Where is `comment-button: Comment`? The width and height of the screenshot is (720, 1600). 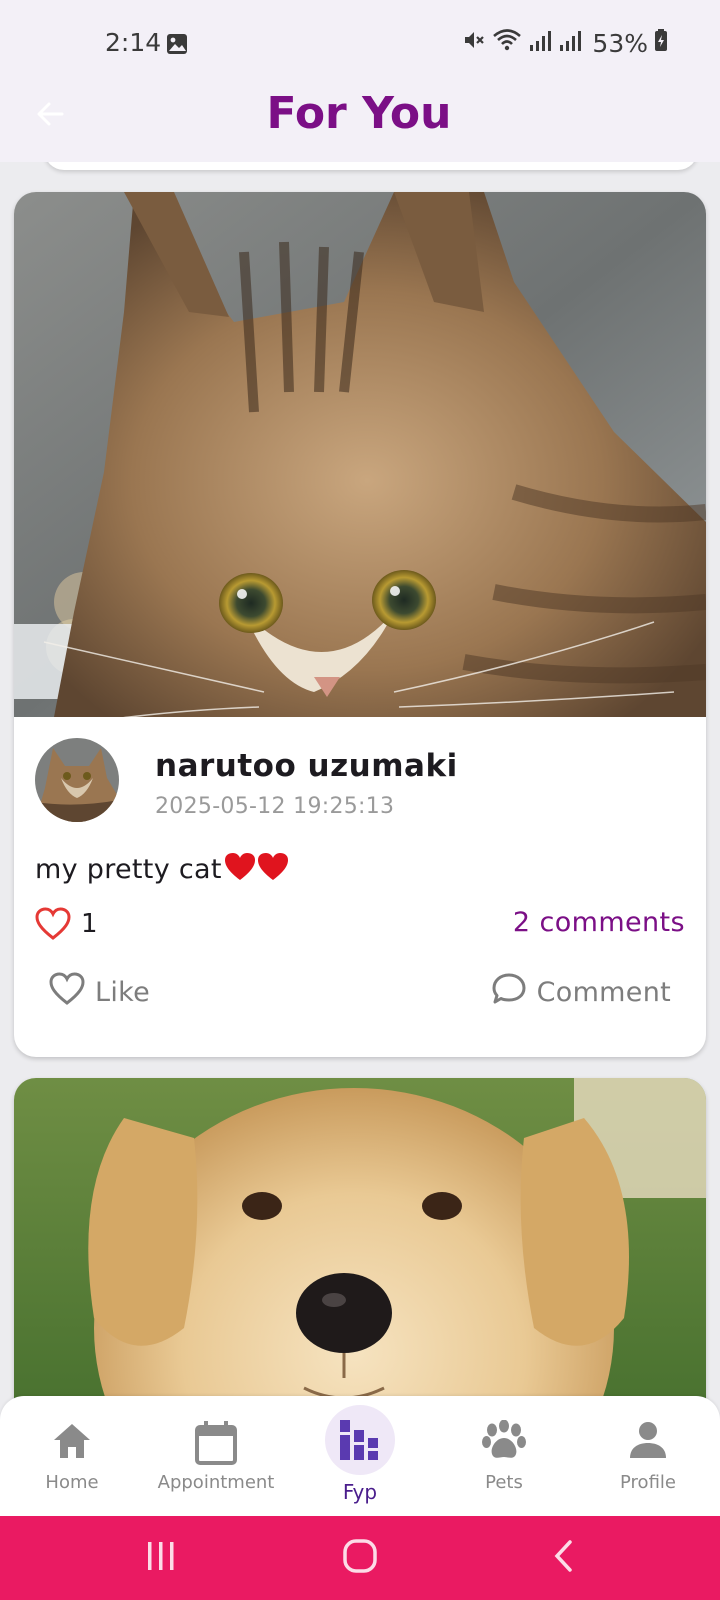 comment-button: Comment is located at coordinates (581, 992).